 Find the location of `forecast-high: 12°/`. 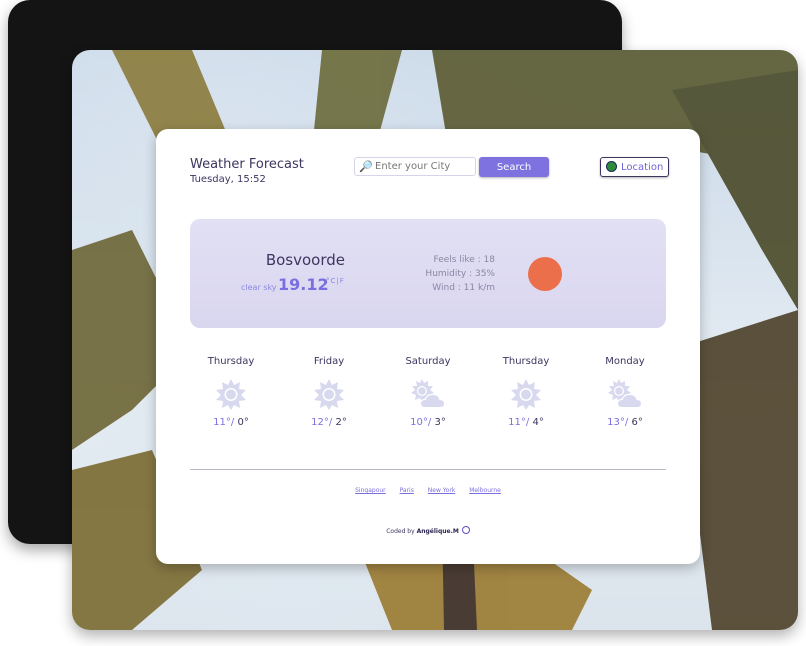

forecast-high: 12°/ is located at coordinates (322, 422).